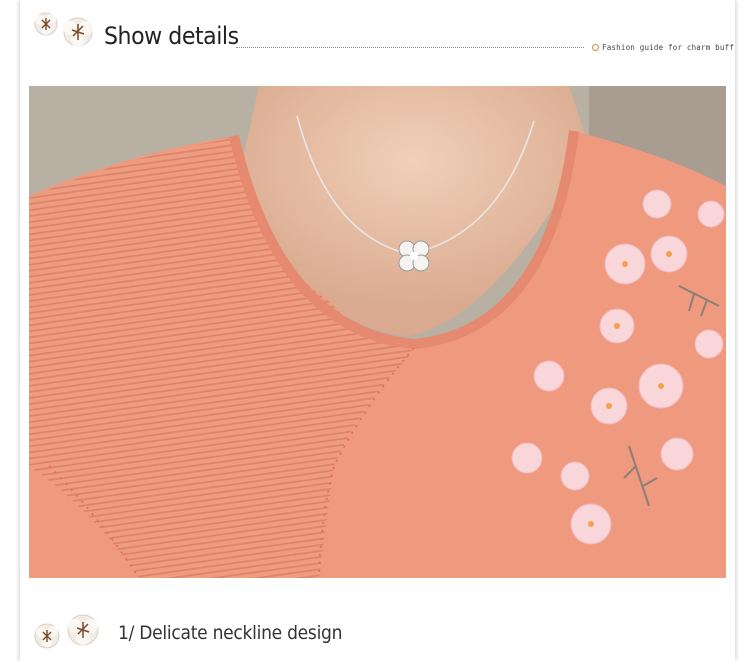  What do you see at coordinates (230, 633) in the screenshot?
I see `feature-caption: 1/ Delicate neckline design` at bounding box center [230, 633].